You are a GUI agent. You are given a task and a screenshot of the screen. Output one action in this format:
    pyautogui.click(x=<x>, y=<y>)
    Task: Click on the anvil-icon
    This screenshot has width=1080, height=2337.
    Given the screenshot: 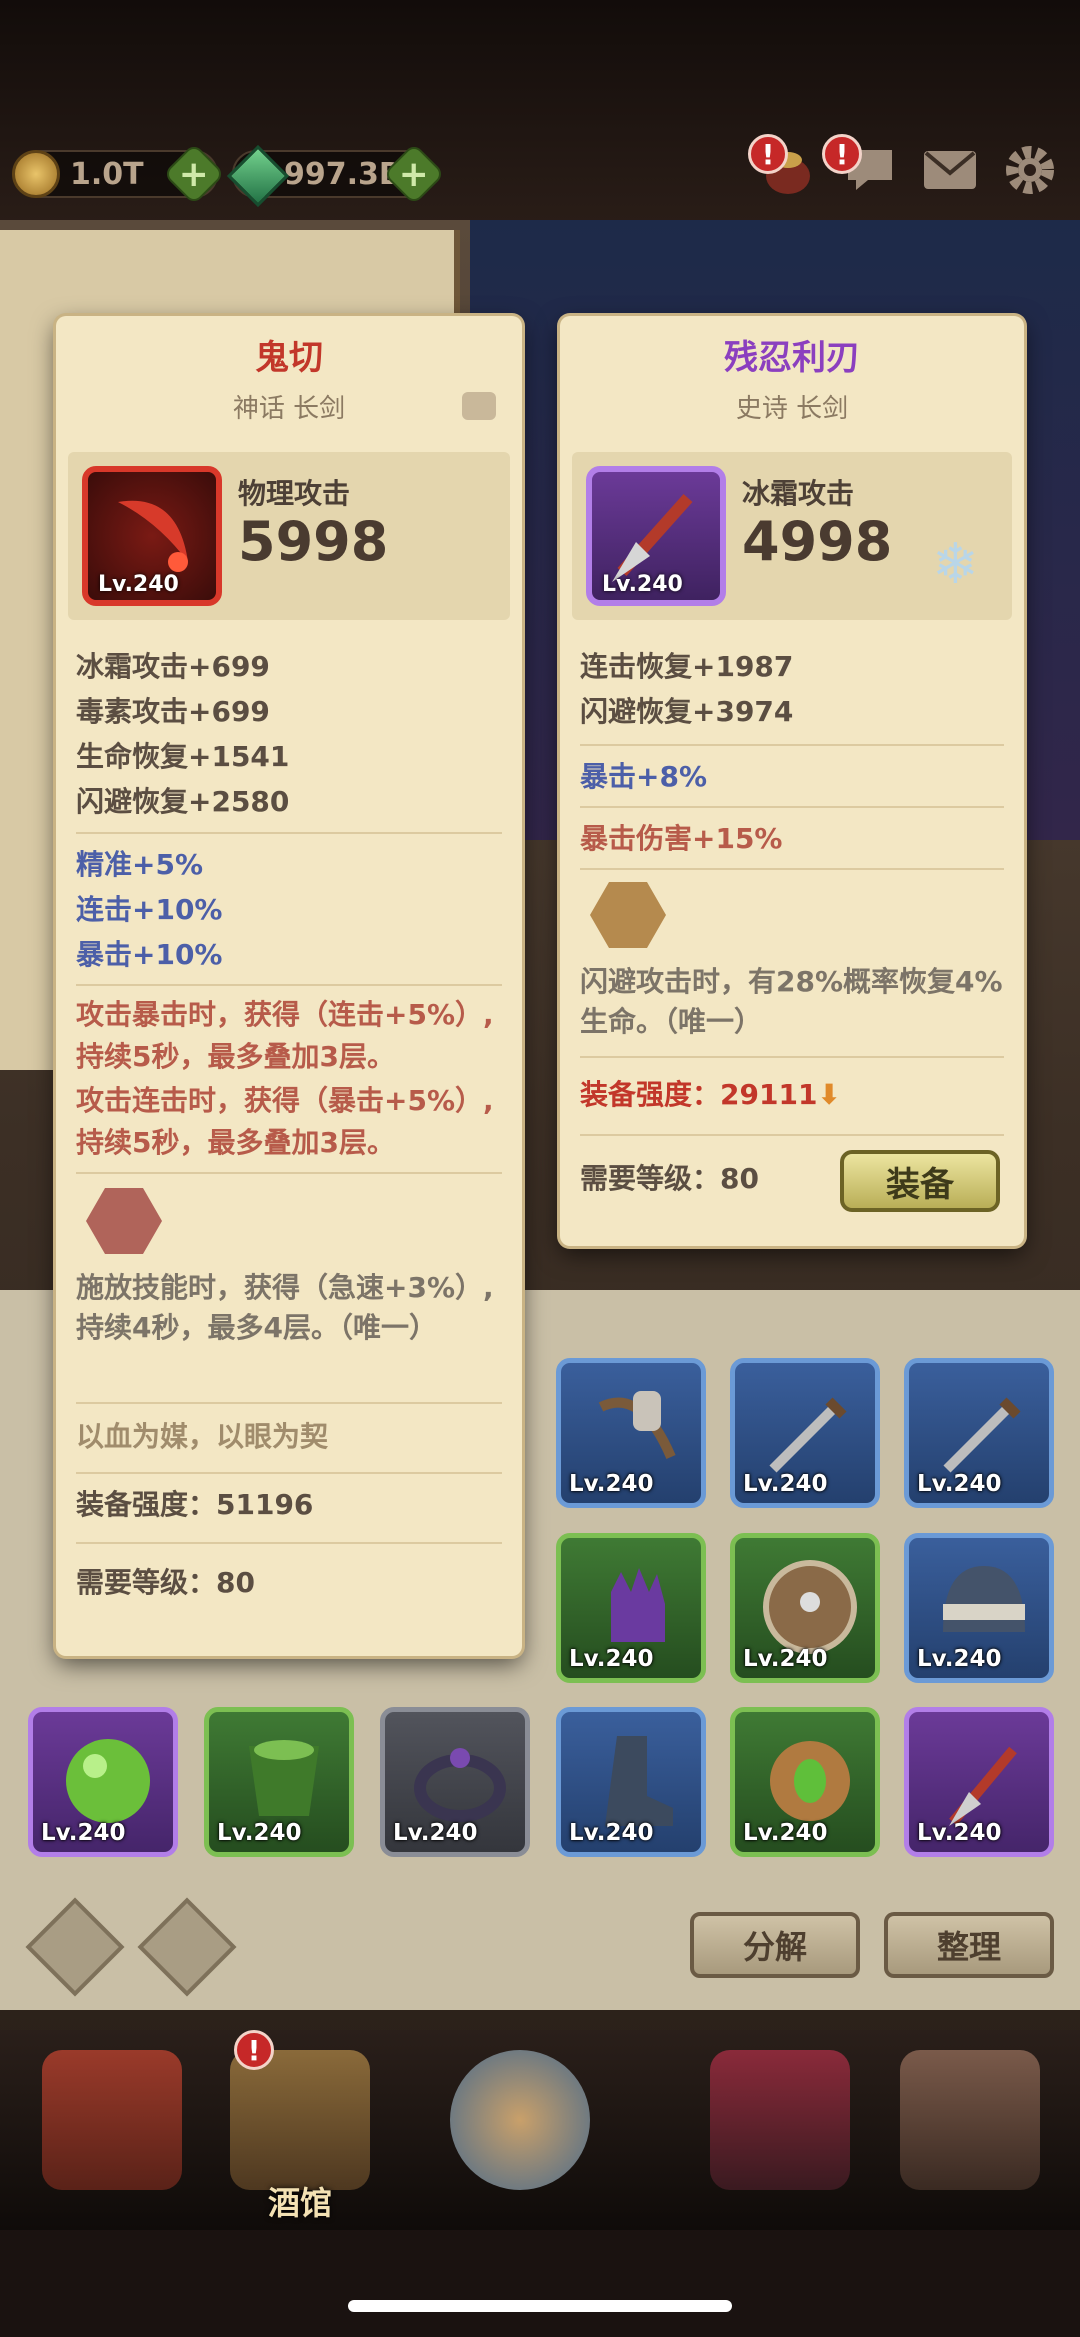 What is the action you would take?
    pyautogui.click(x=970, y=2120)
    